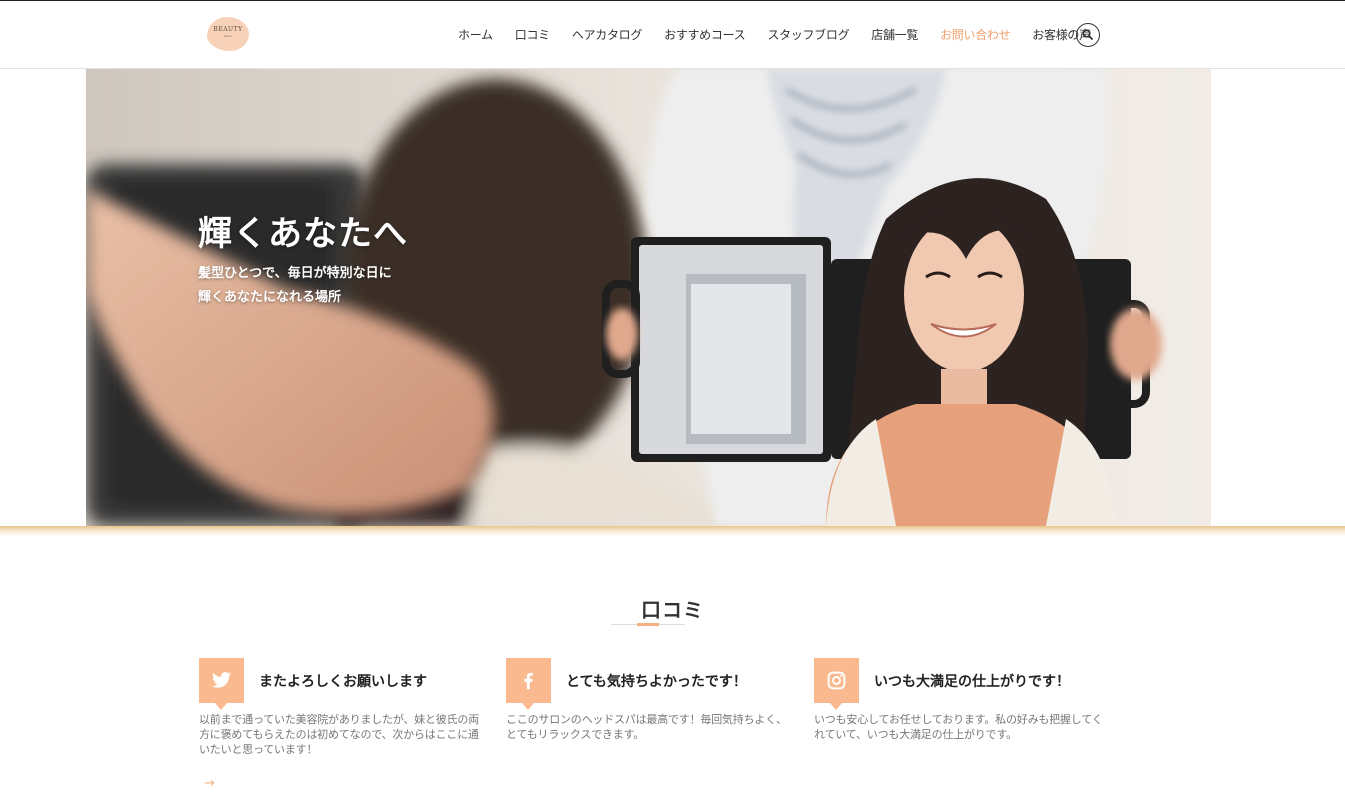 The height and width of the screenshot is (800, 1345). What do you see at coordinates (646, 727) in the screenshot?
I see `review-body: ここのサロンのヘッドスパは最高です！毎回気持ちよく、とてもリラックスできます。` at bounding box center [646, 727].